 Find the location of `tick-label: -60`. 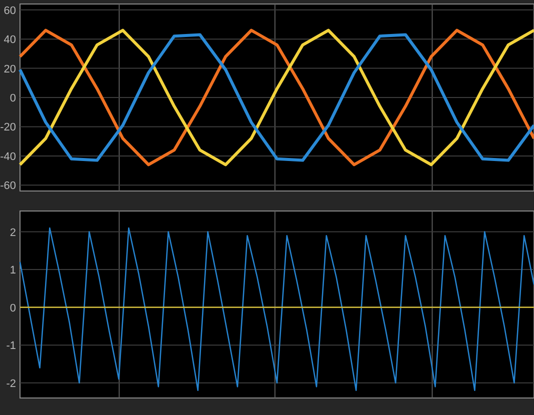

tick-label: -60 is located at coordinates (8, 186).